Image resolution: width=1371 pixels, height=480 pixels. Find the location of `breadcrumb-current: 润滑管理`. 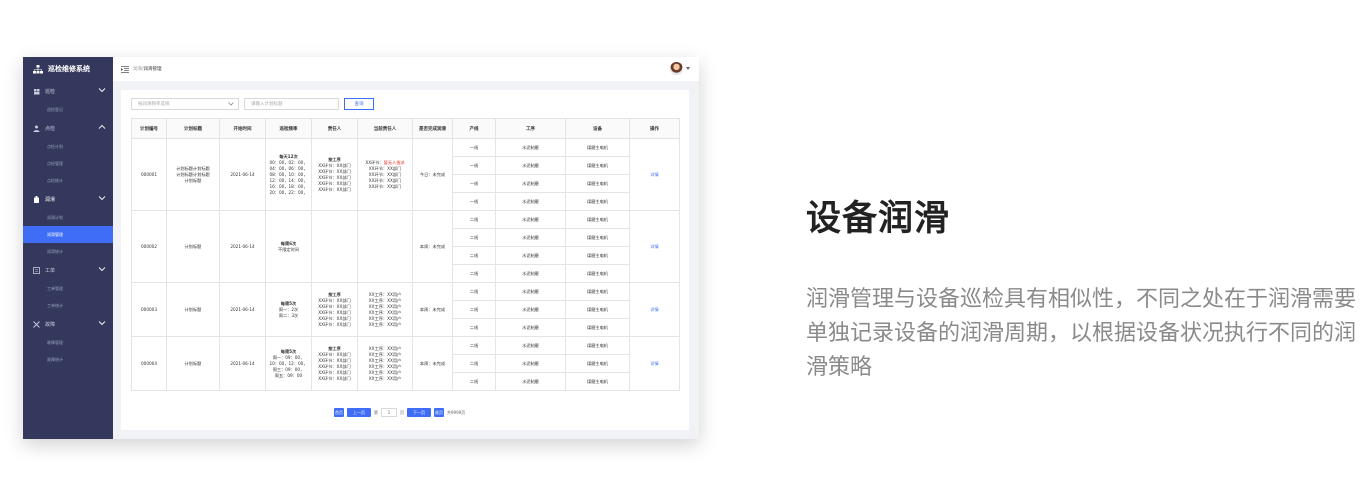

breadcrumb-current: 润滑管理 is located at coordinates (152, 69).